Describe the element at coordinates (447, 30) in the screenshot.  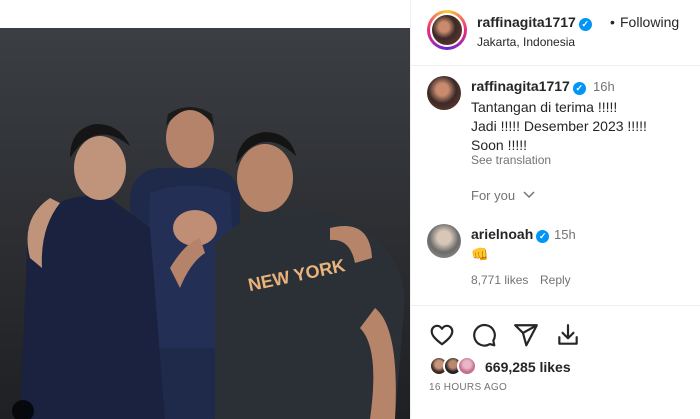
I see `author-avatar` at that location.